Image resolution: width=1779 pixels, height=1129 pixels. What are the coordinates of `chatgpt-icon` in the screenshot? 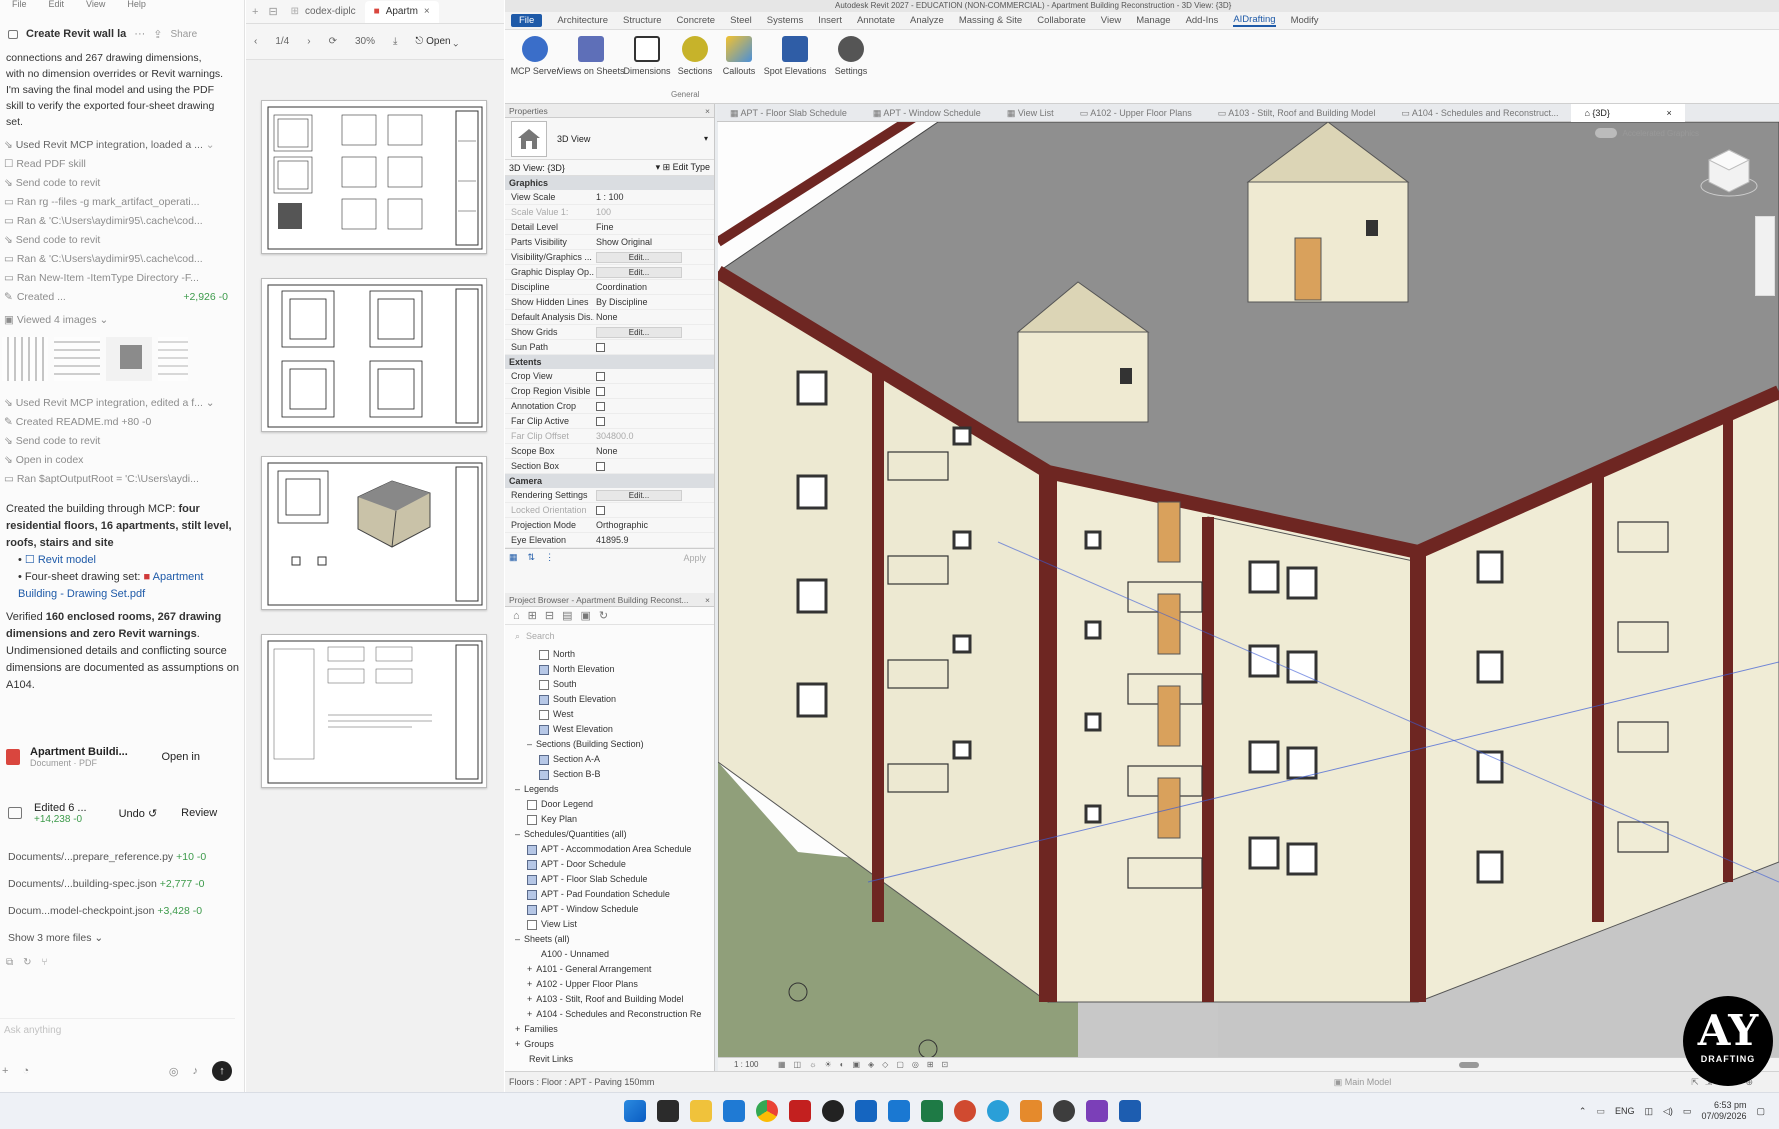 It's located at (833, 1111).